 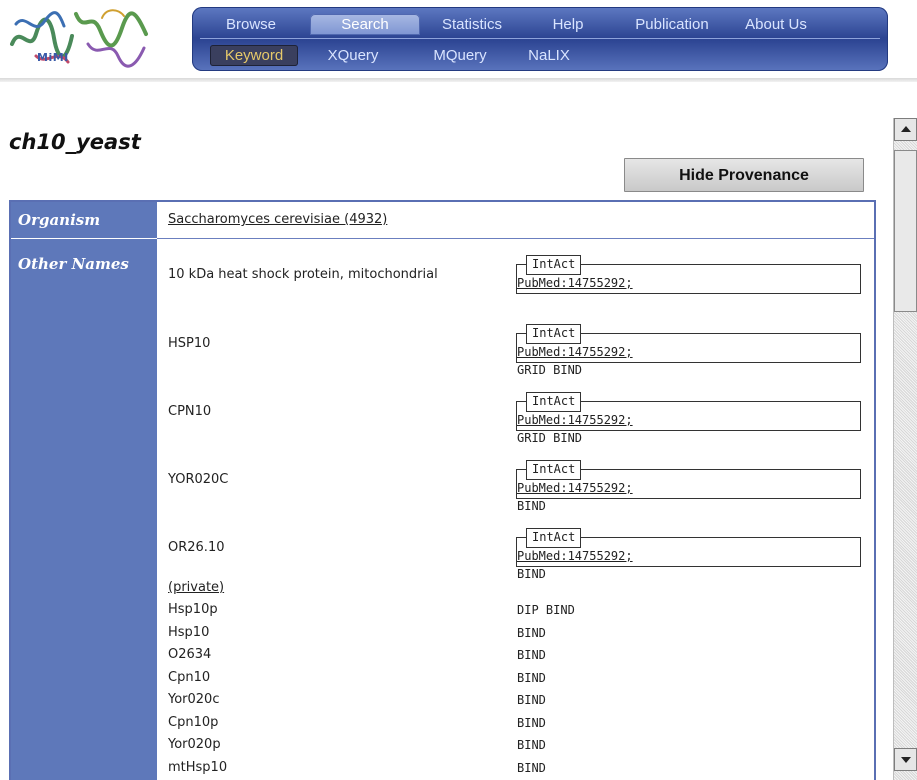 What do you see at coordinates (198, 479) in the screenshot?
I see `other-name: YOR020C` at bounding box center [198, 479].